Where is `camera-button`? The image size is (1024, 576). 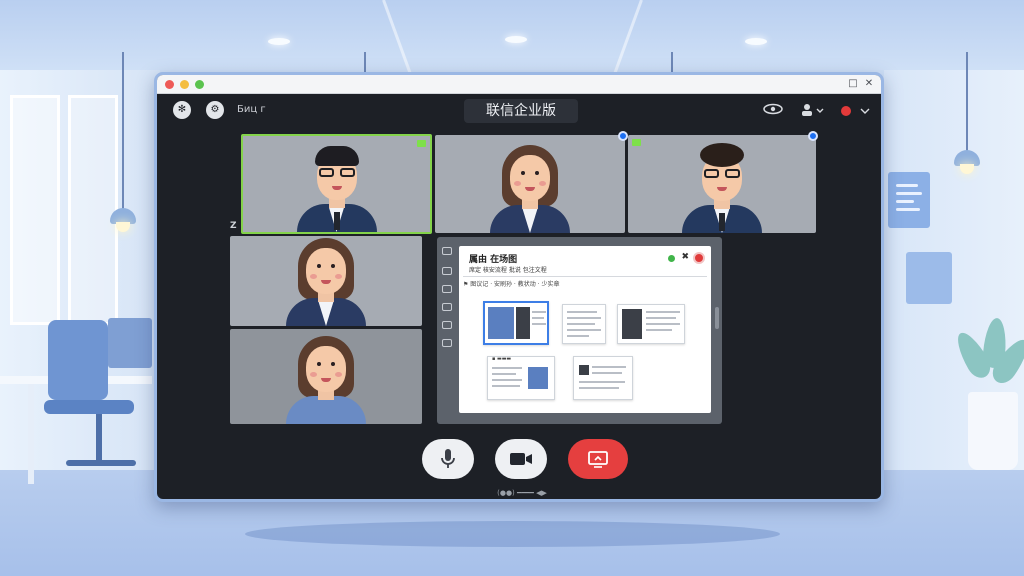
camera-button is located at coordinates (521, 459).